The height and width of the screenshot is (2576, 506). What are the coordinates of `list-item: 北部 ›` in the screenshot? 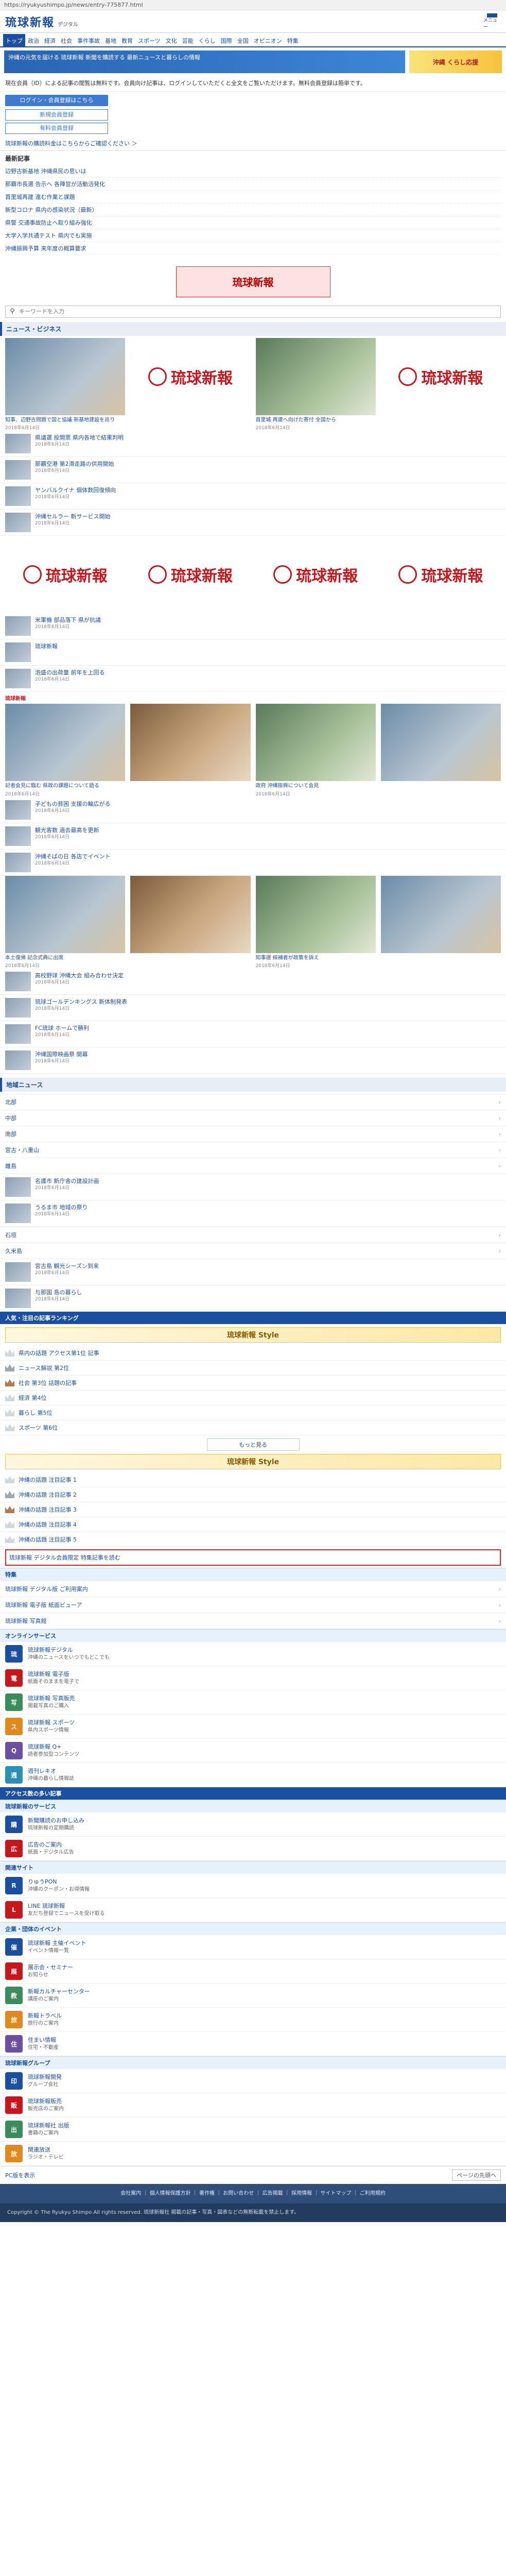 It's located at (253, 1102).